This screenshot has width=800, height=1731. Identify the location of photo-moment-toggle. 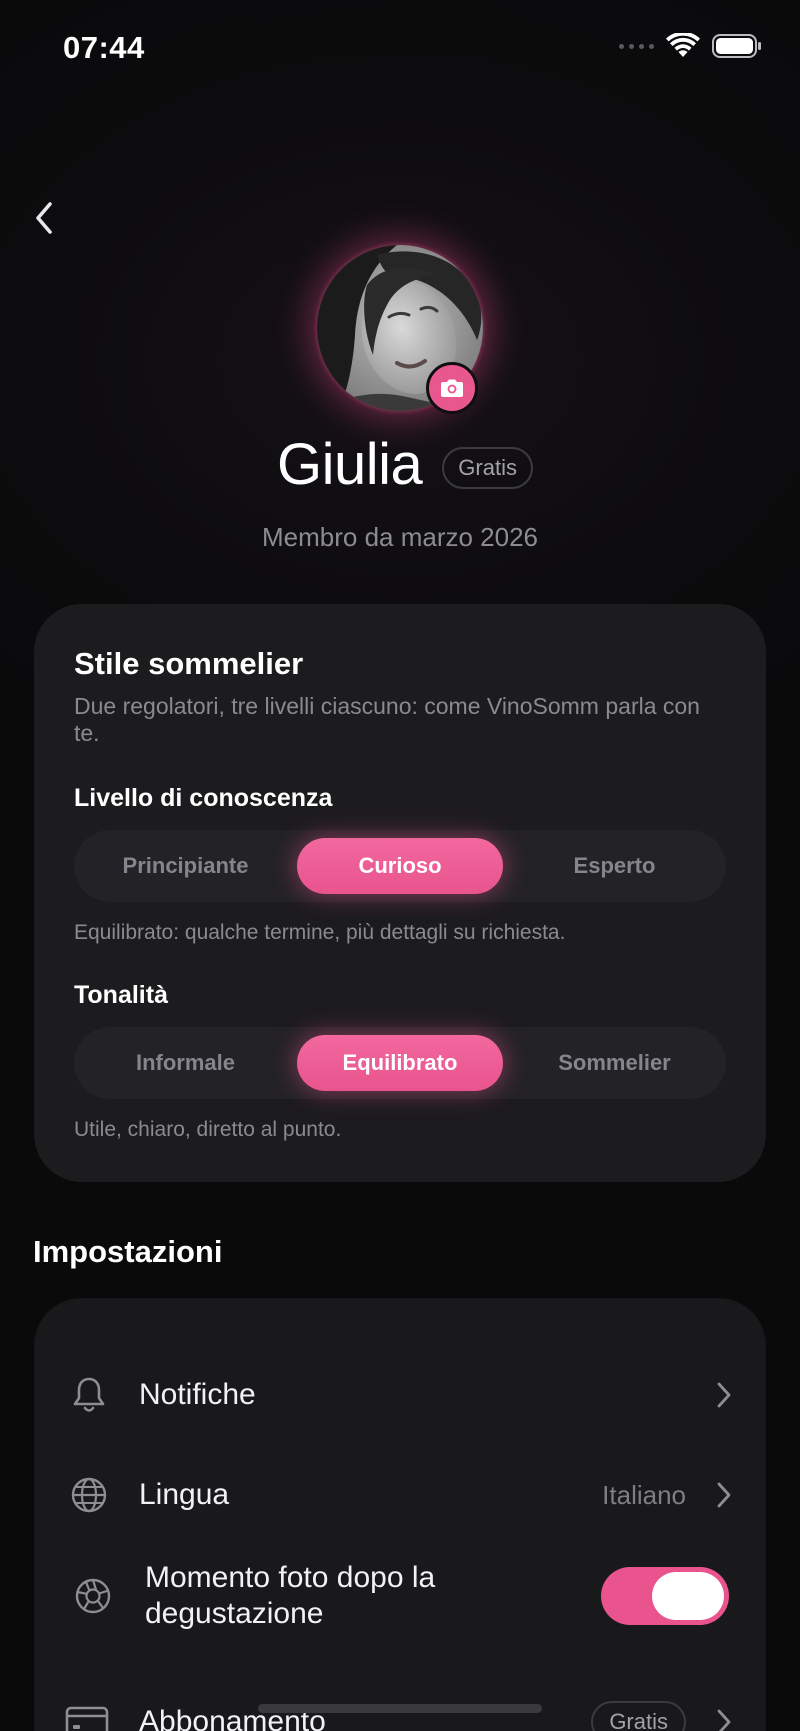
(665, 1596).